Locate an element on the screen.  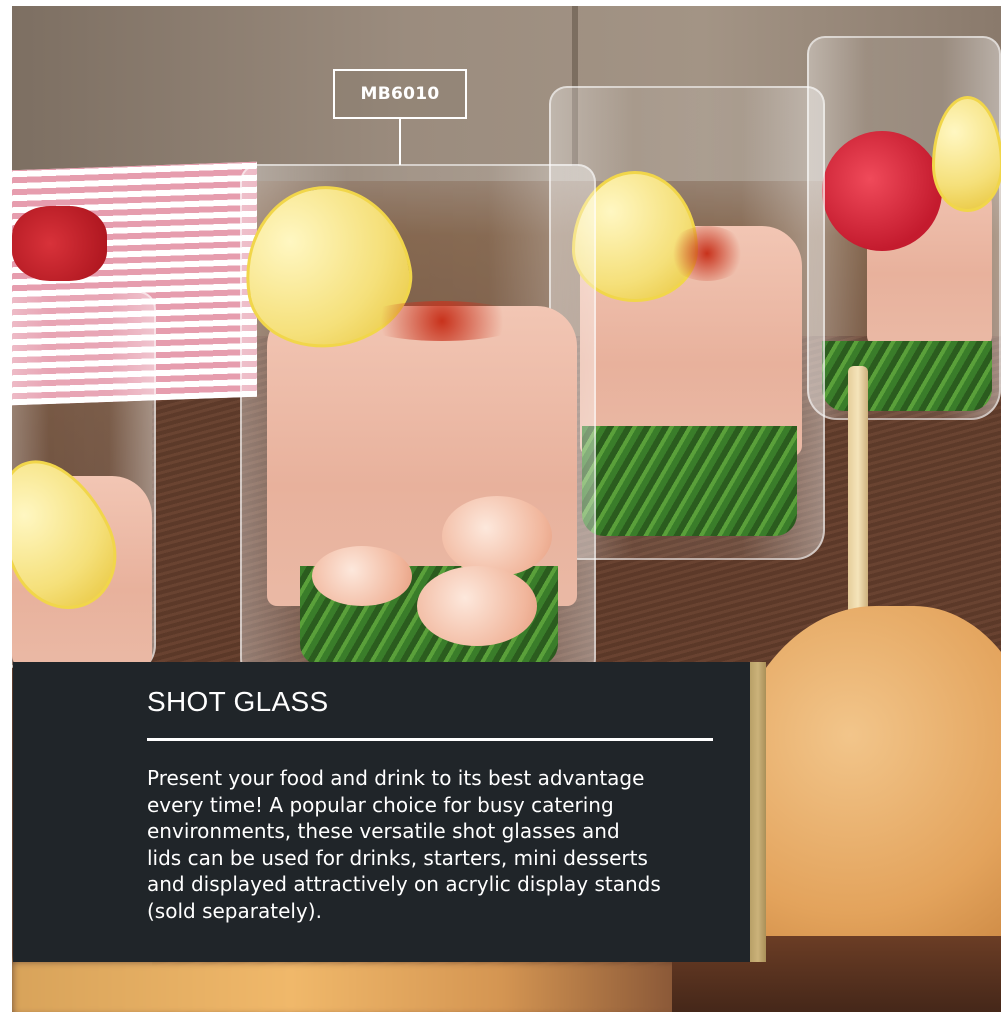
description-line: (sold separately). is located at coordinates (234, 910).